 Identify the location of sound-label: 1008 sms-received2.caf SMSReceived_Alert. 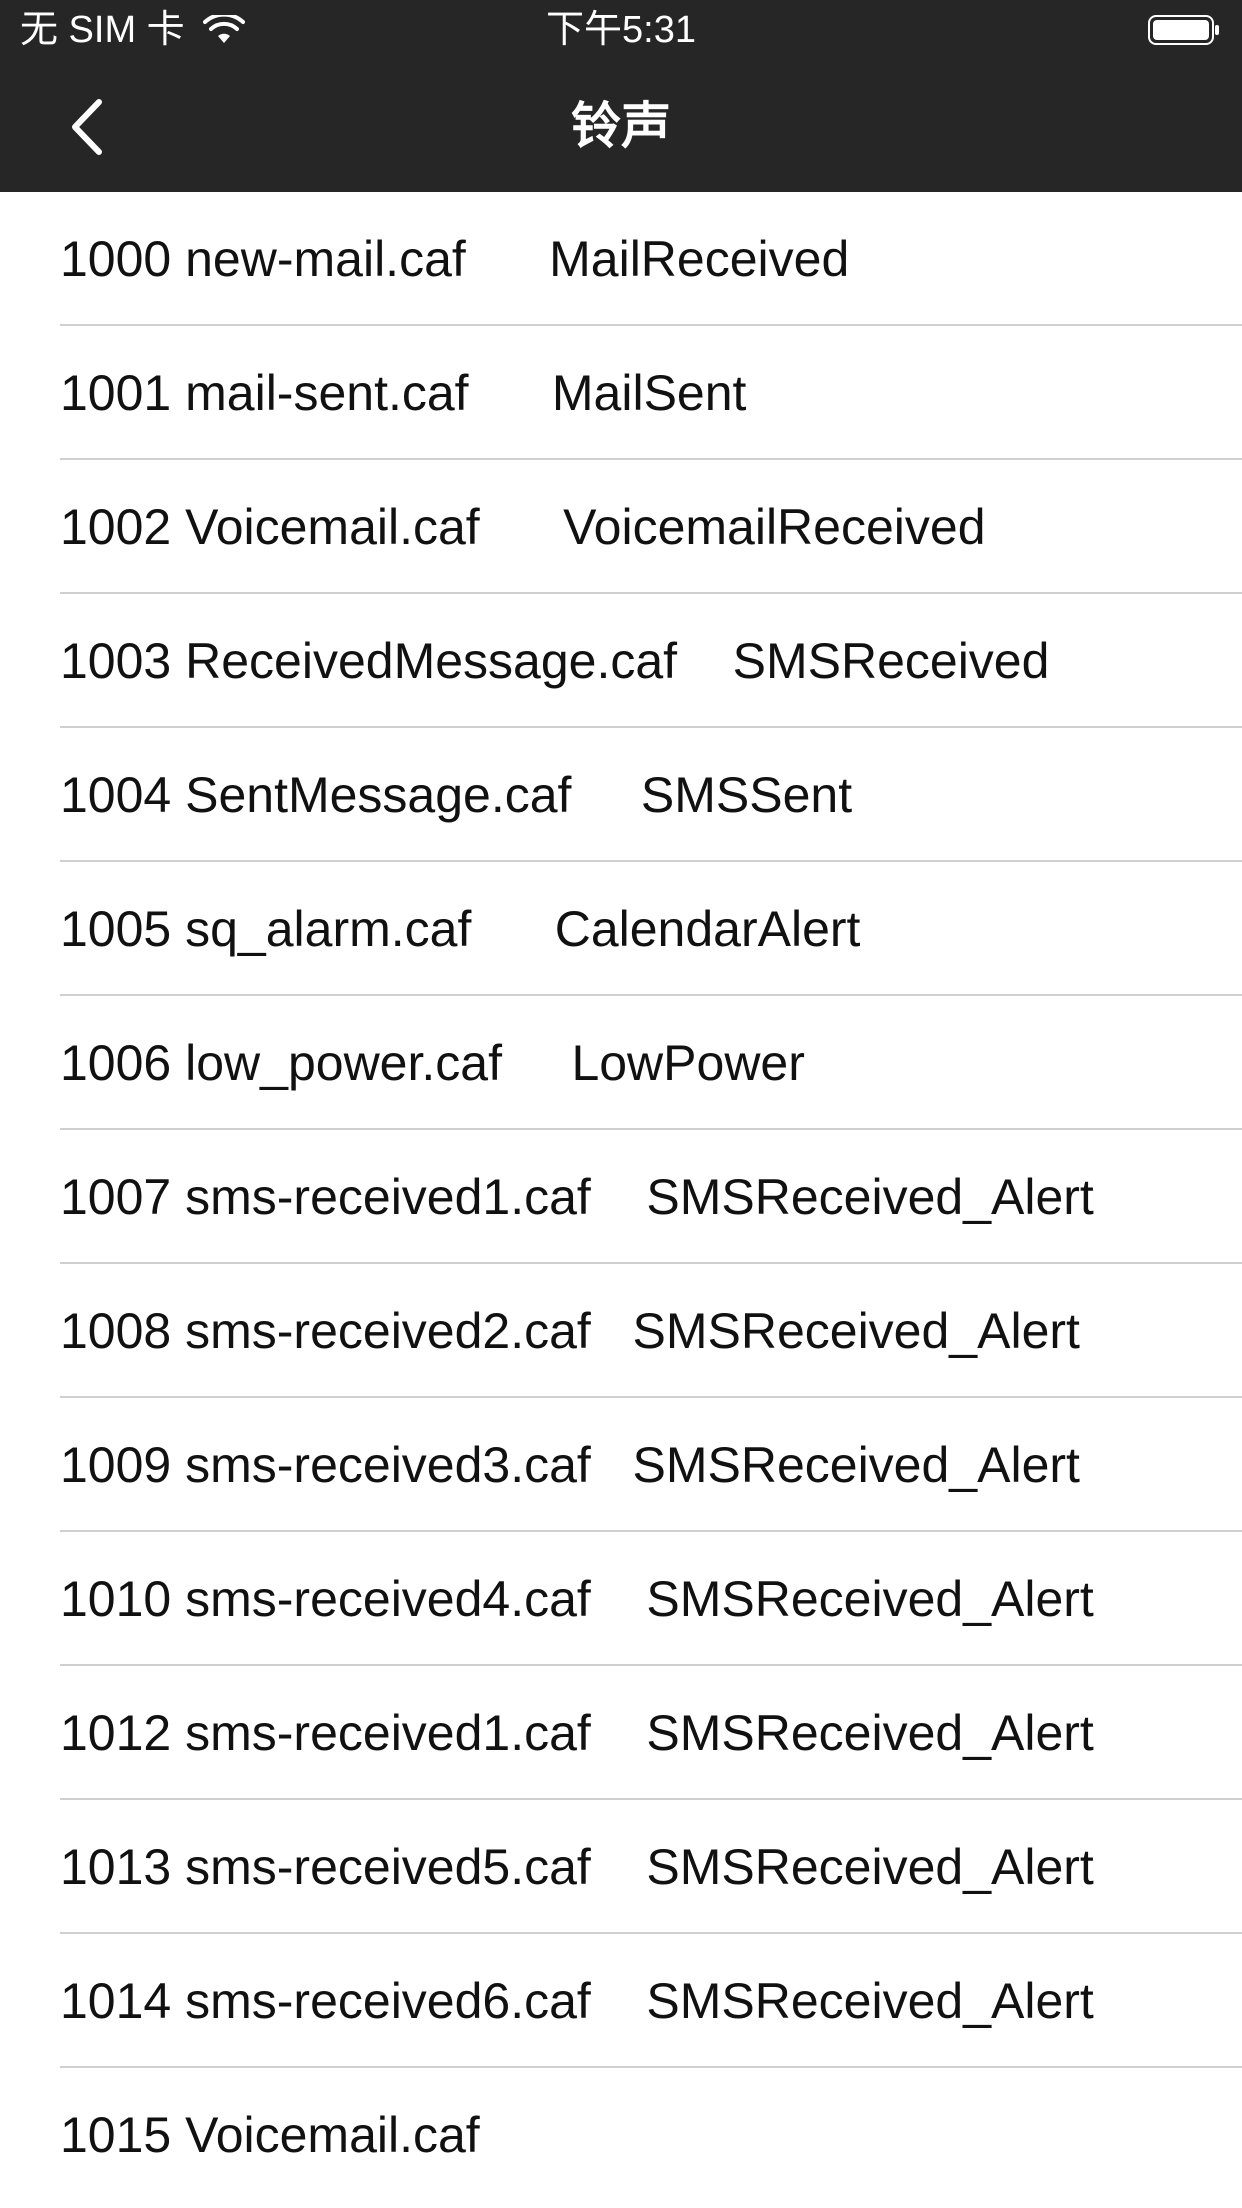
(570, 1331).